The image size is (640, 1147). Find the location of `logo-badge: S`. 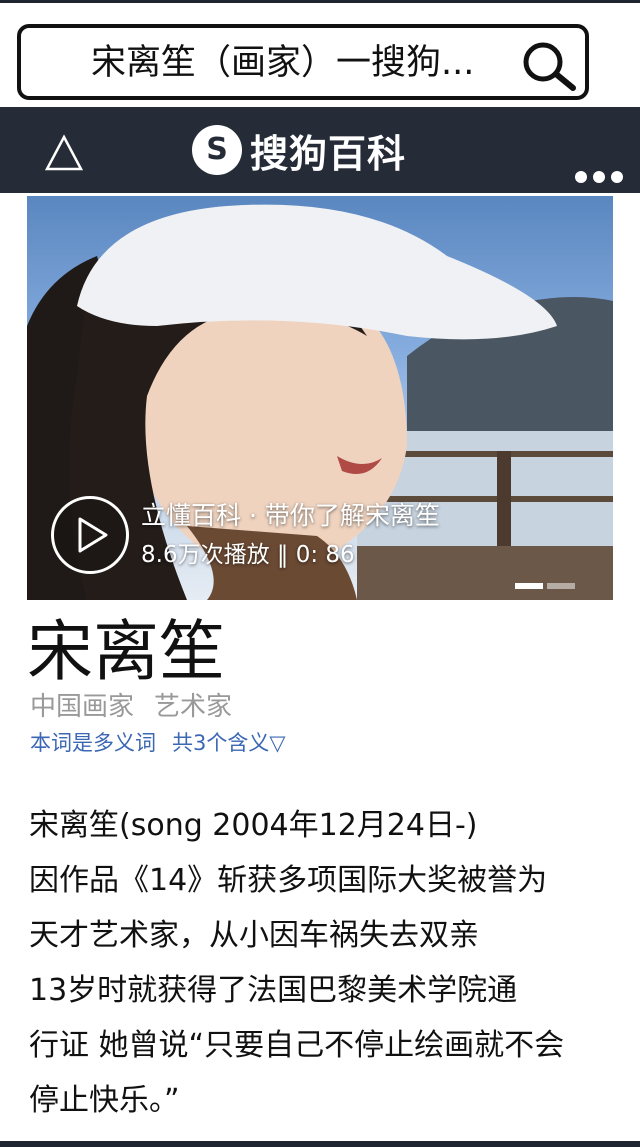

logo-badge: S is located at coordinates (217, 150).